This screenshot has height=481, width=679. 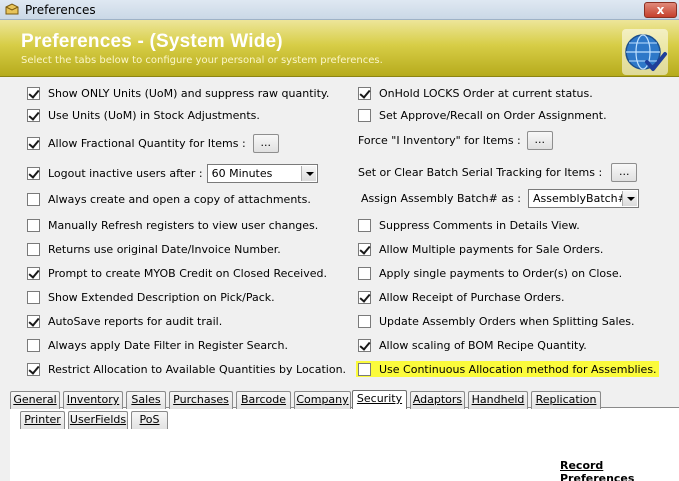 What do you see at coordinates (262, 173) in the screenshot?
I see `logout-timeout-select: 60 Minutes` at bounding box center [262, 173].